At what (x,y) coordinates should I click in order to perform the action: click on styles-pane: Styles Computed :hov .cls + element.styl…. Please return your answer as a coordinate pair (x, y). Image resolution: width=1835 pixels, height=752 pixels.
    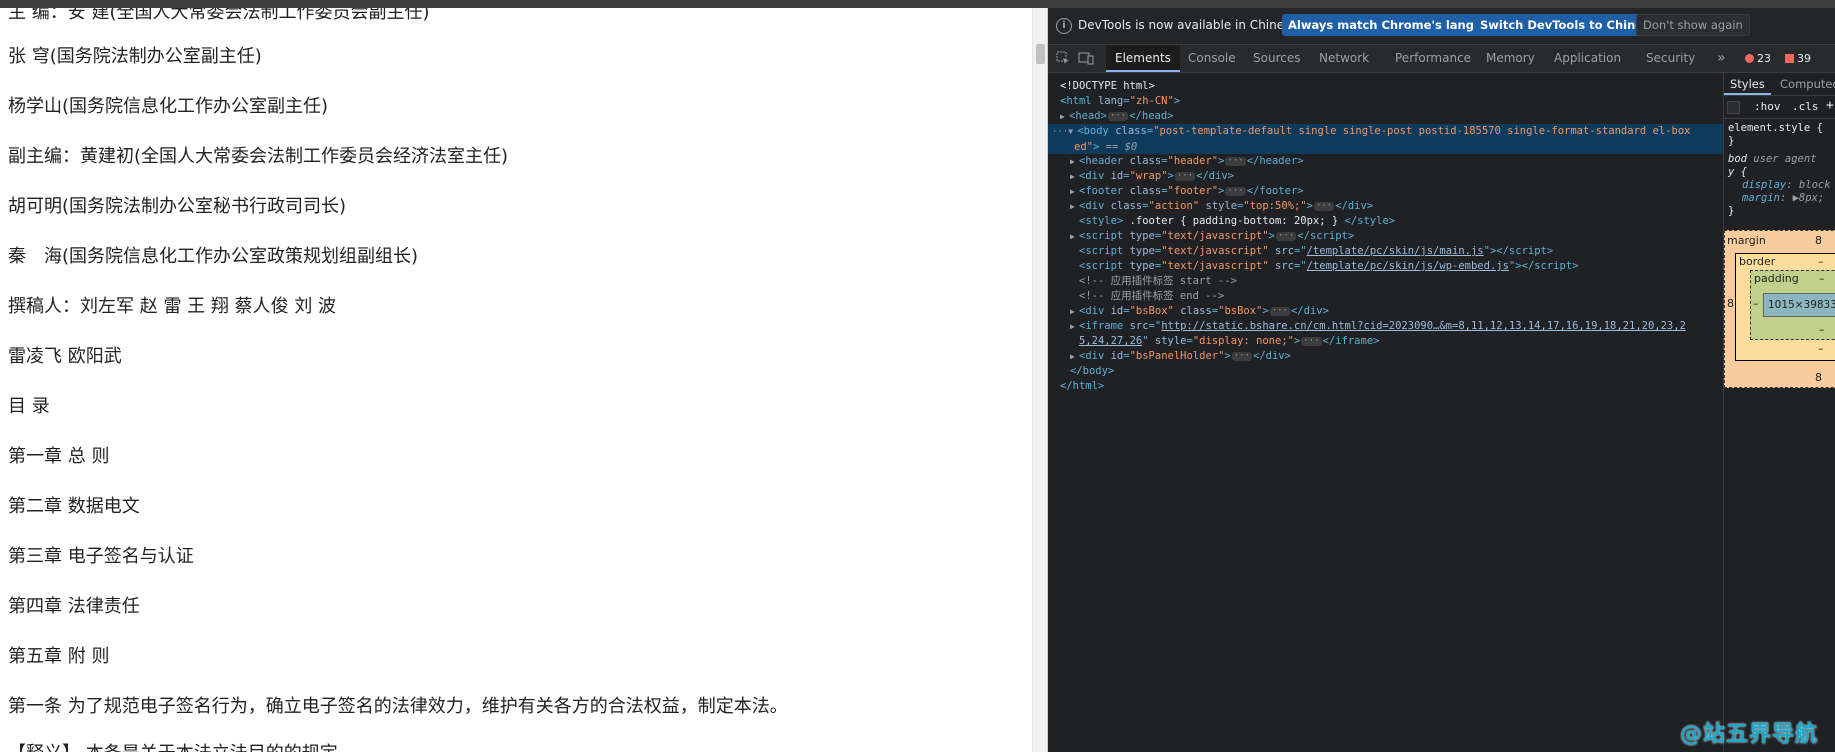
    Looking at the image, I should click on (1779, 412).